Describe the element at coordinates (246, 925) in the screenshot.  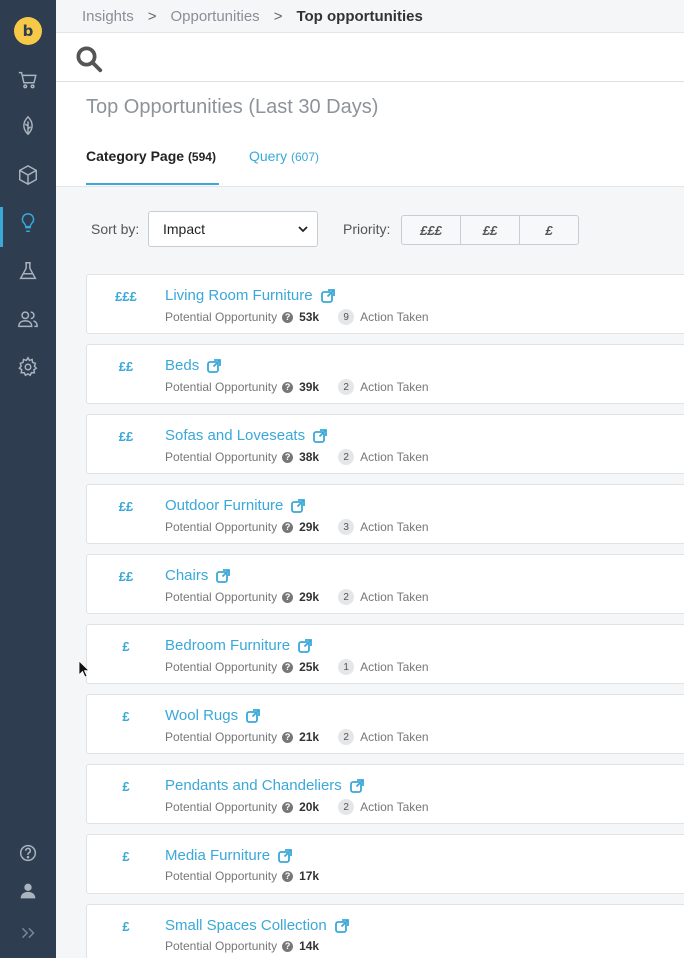
I see `opportunity-name: Small Spaces Collection` at that location.